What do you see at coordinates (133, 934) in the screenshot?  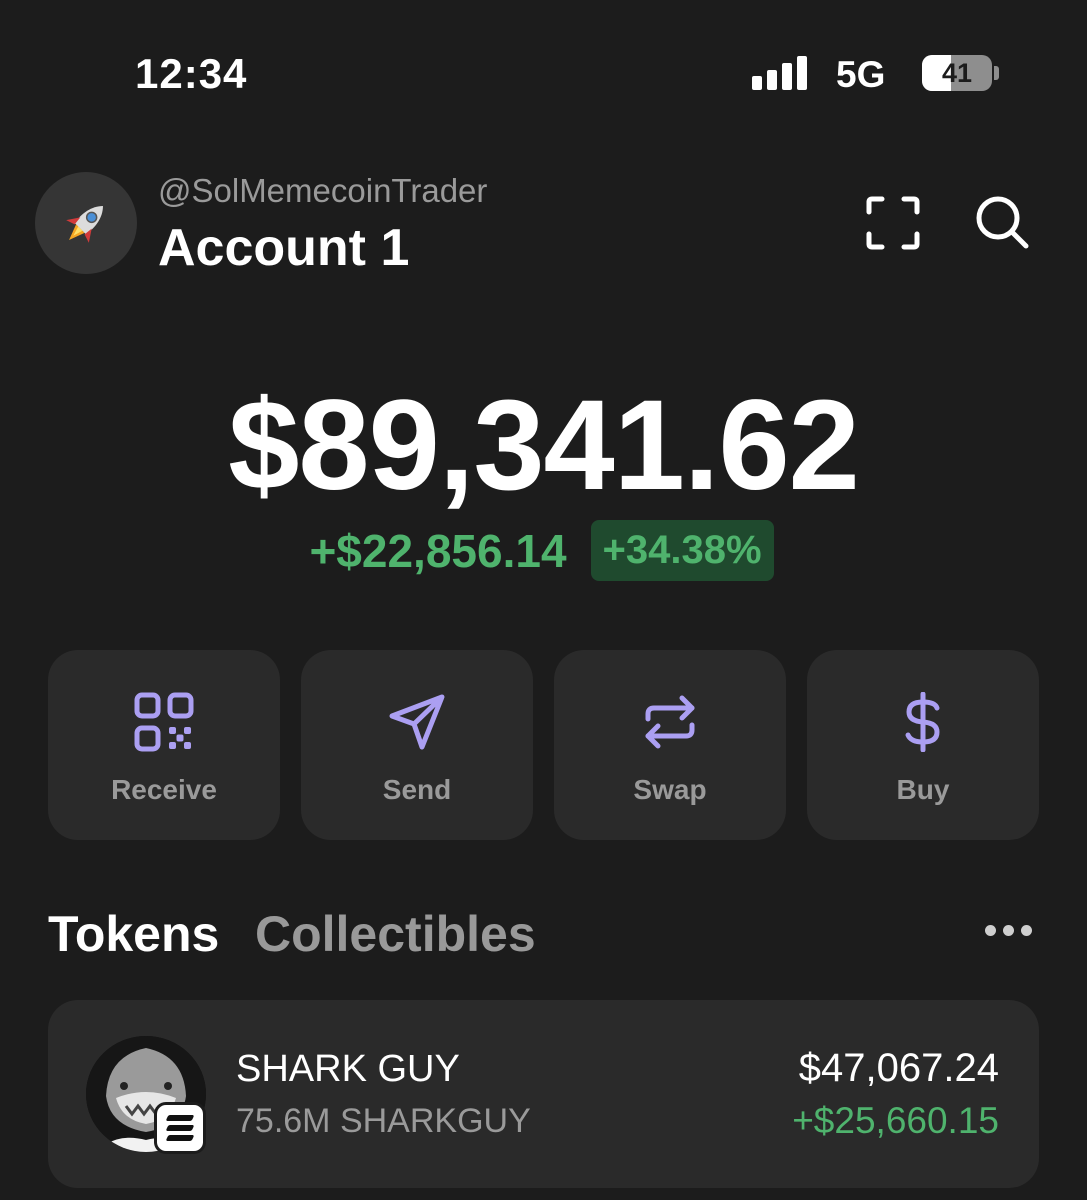 I see `tab-tokens: Tokens` at bounding box center [133, 934].